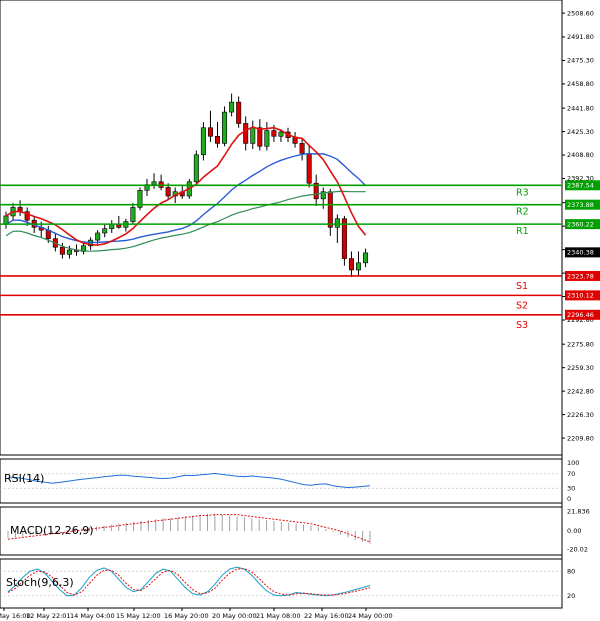 The width and height of the screenshot is (600, 621). What do you see at coordinates (580, 224) in the screenshot?
I see `level-tag-value: 2360.22` at bounding box center [580, 224].